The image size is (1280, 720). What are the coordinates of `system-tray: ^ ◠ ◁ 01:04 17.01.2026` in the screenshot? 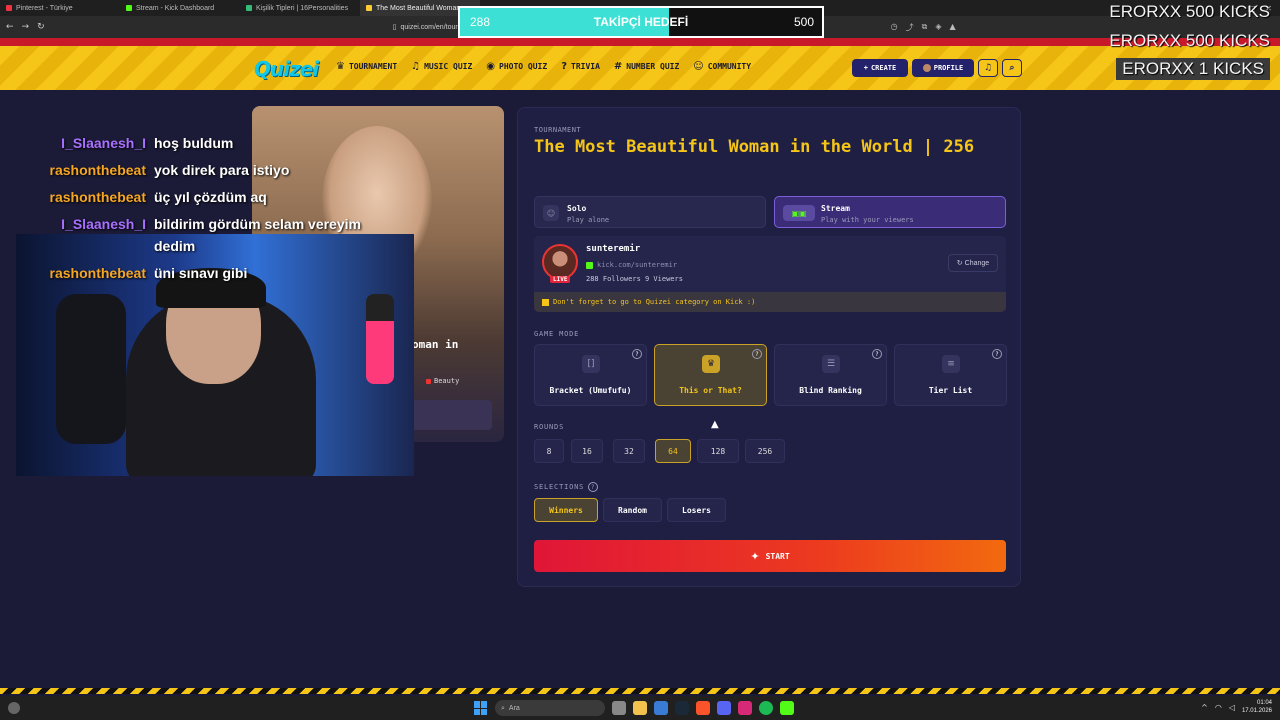 It's located at (1236, 707).